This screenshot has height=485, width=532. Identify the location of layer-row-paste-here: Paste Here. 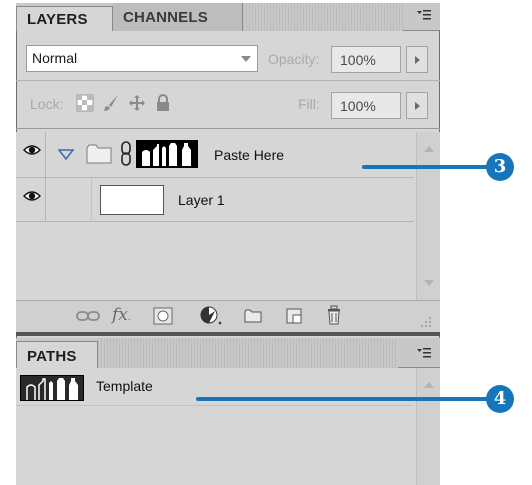
(215, 155).